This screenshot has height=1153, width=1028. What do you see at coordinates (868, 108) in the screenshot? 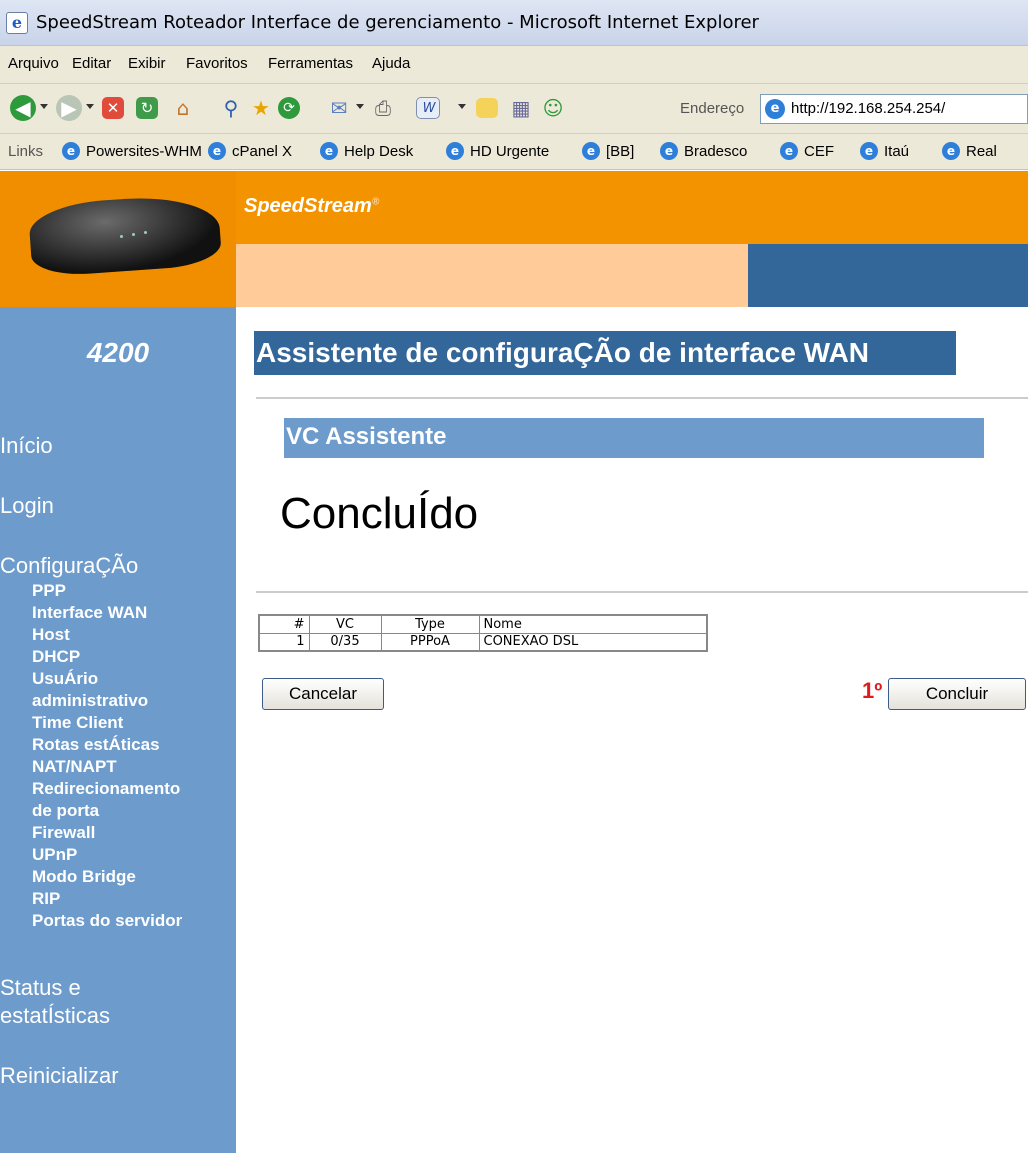
I see `address-url: http://192.168.254.254/` at bounding box center [868, 108].